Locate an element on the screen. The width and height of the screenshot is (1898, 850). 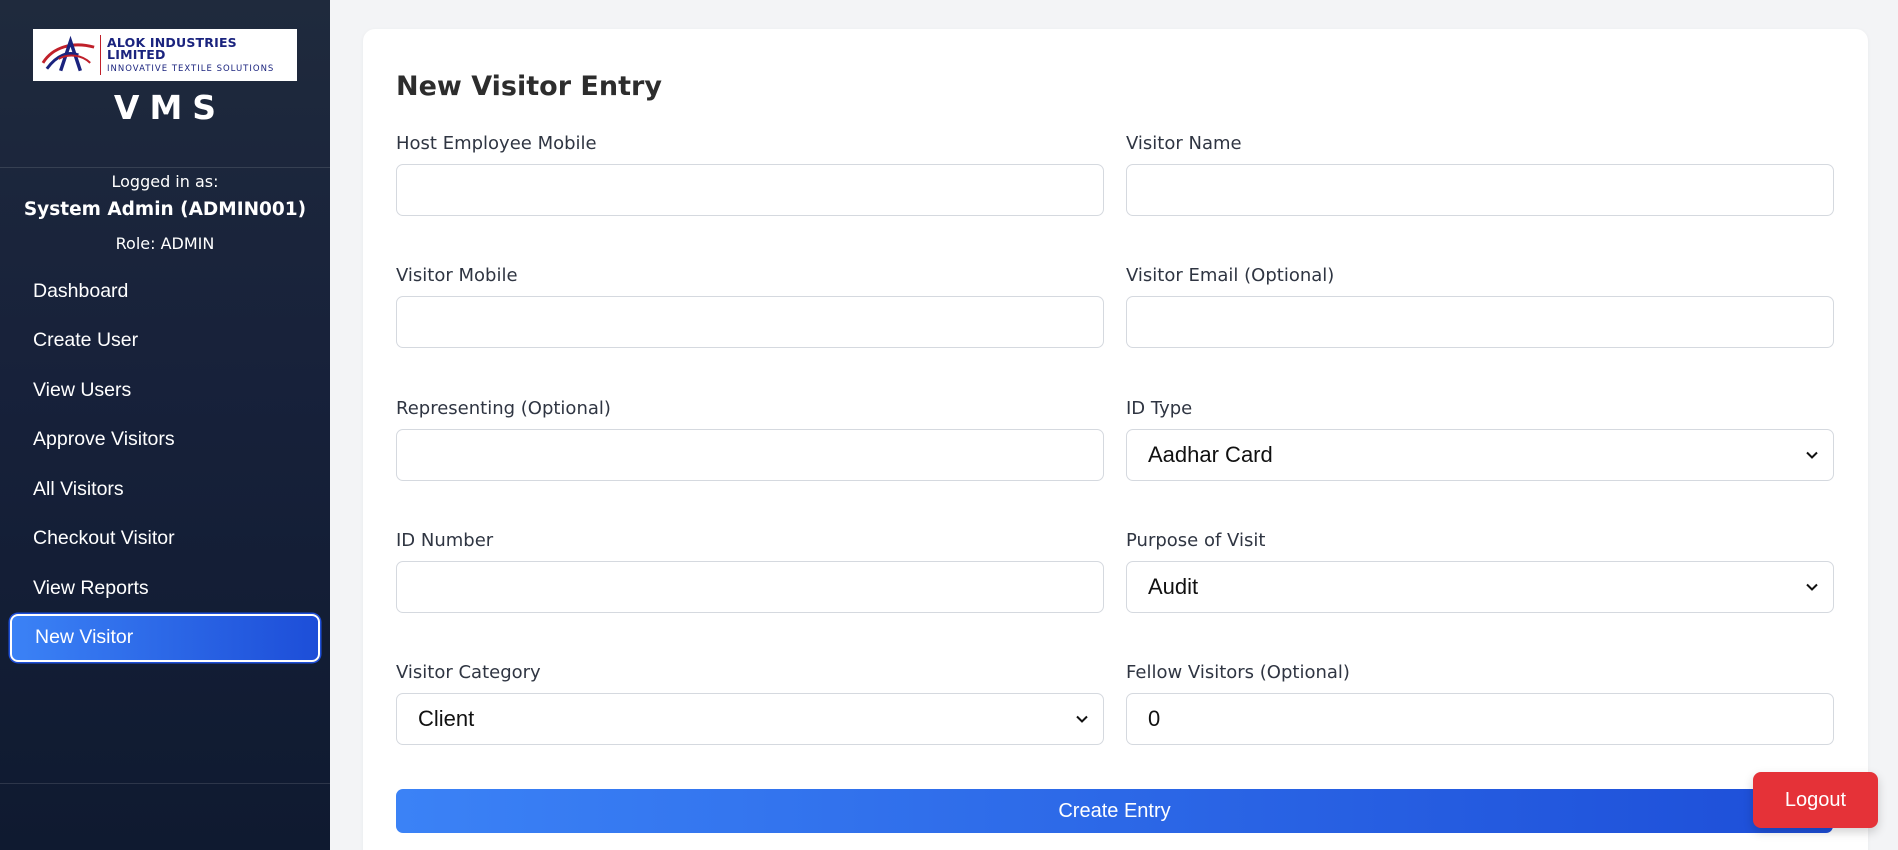
category-select: Client is located at coordinates (750, 719).